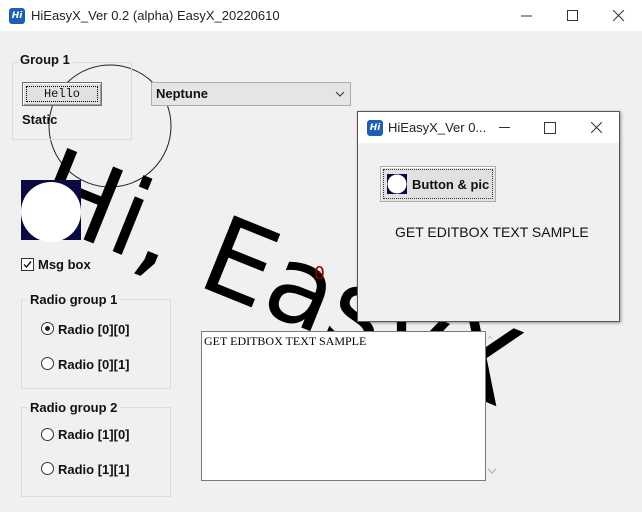  What do you see at coordinates (94, 329) in the screenshot?
I see `radio-0-0-label: Radio [0][0]` at bounding box center [94, 329].